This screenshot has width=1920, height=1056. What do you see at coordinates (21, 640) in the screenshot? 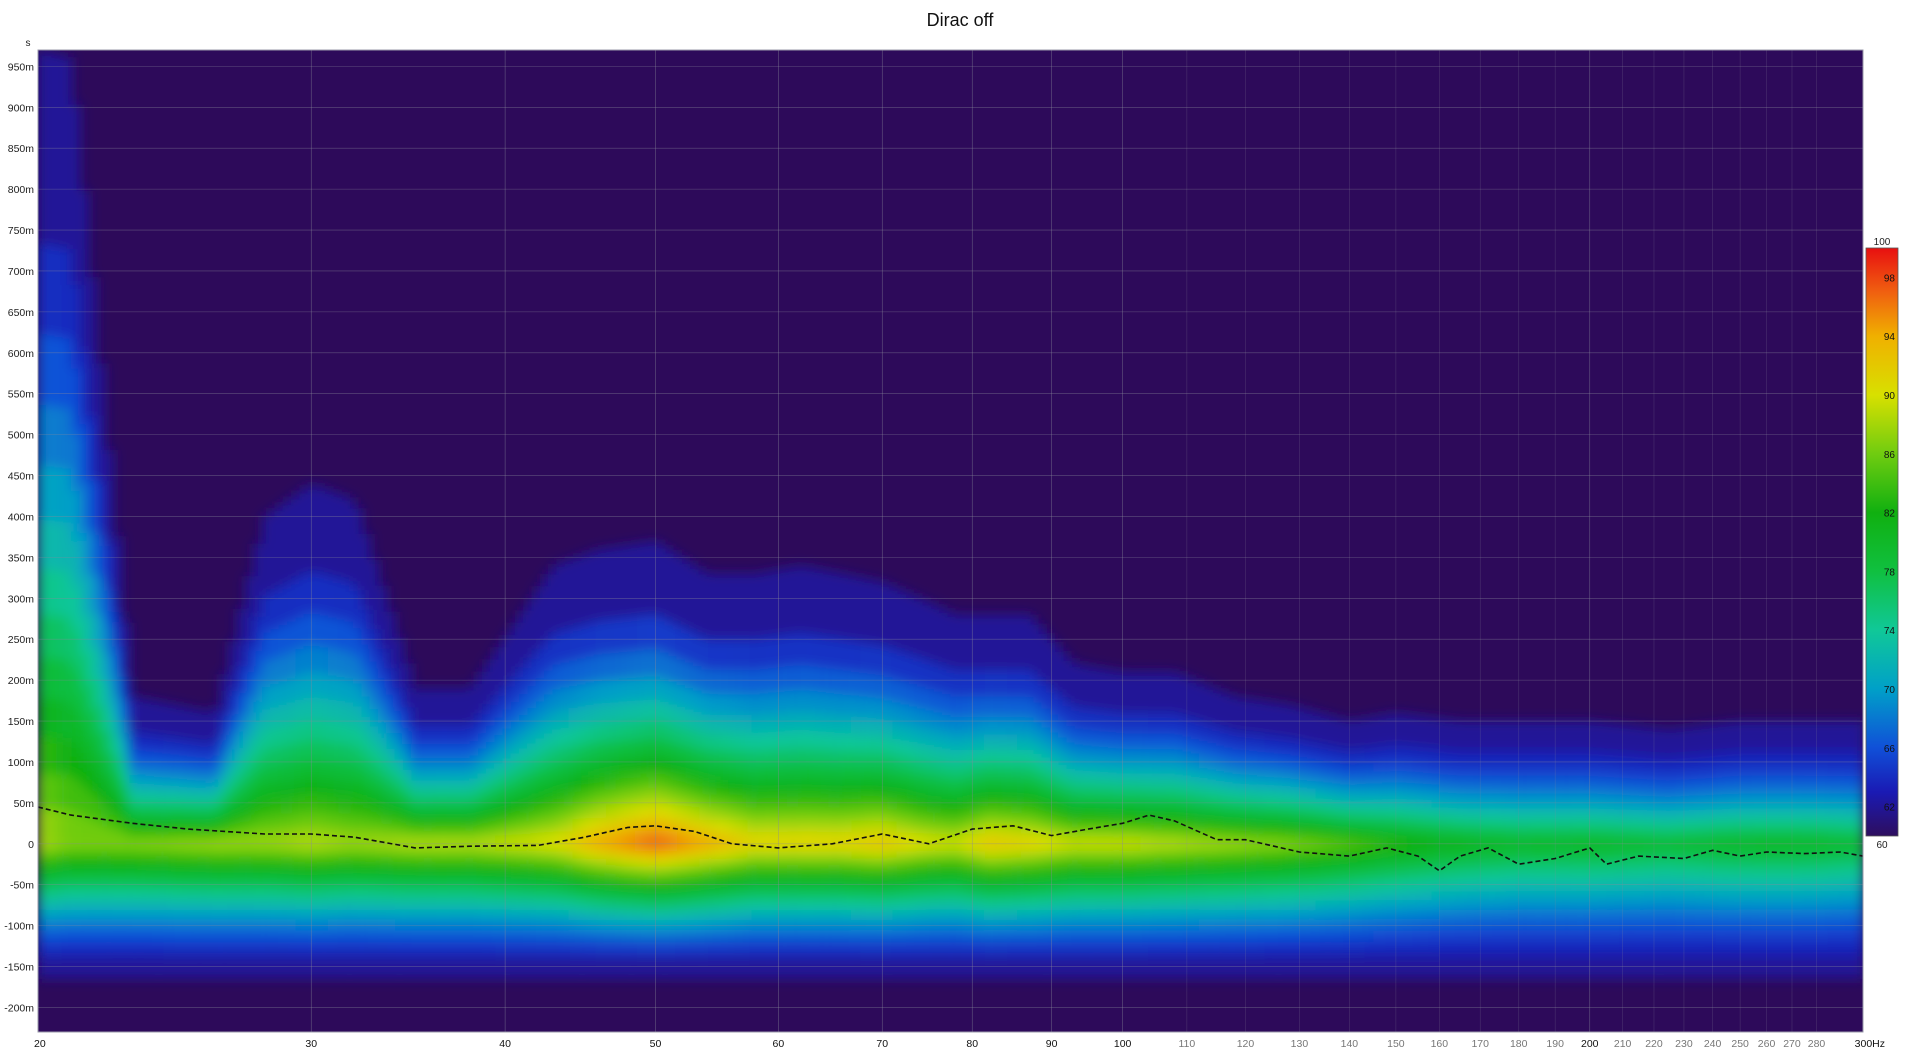
I see `y-tick-label: 250m` at bounding box center [21, 640].